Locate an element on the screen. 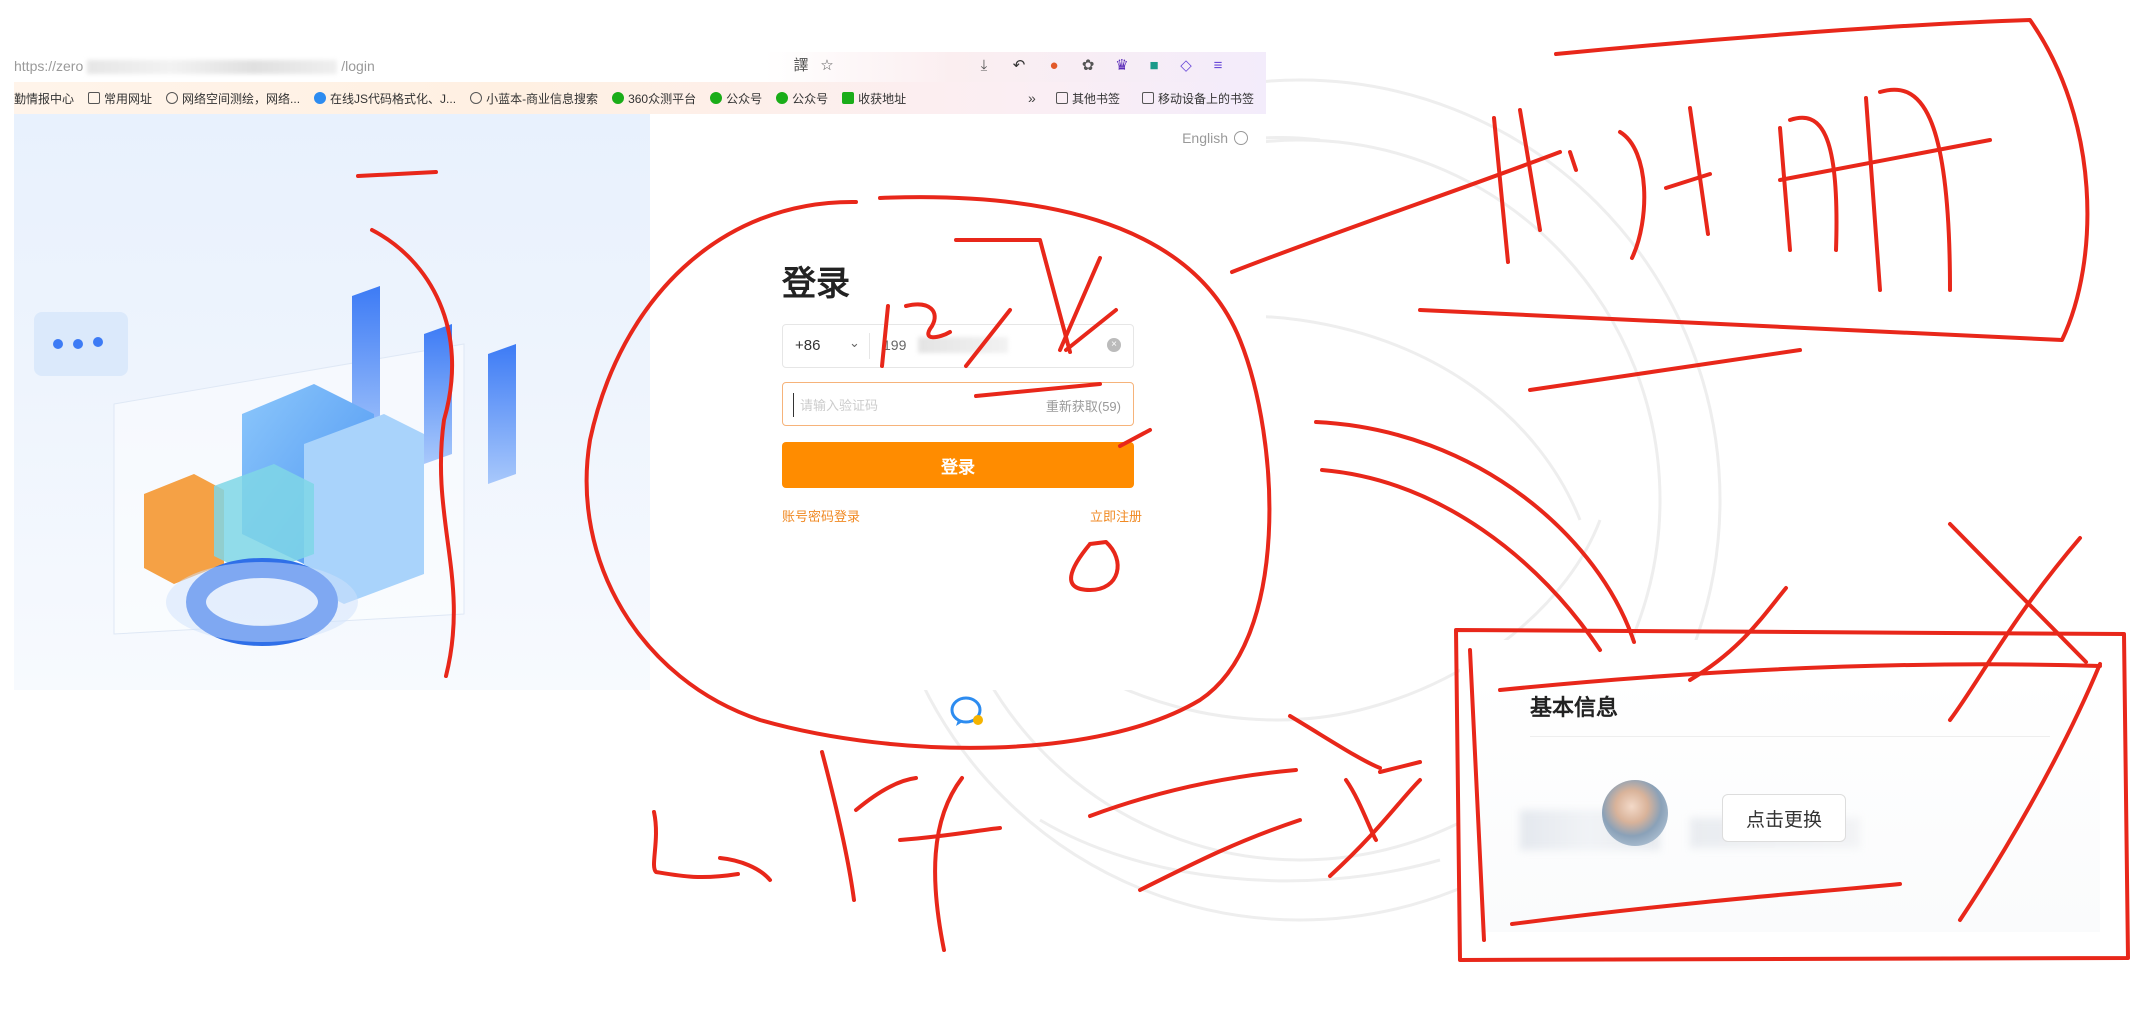 This screenshot has width=2156, height=1014. bookmark-item: 勤情报中心 is located at coordinates (44, 98).